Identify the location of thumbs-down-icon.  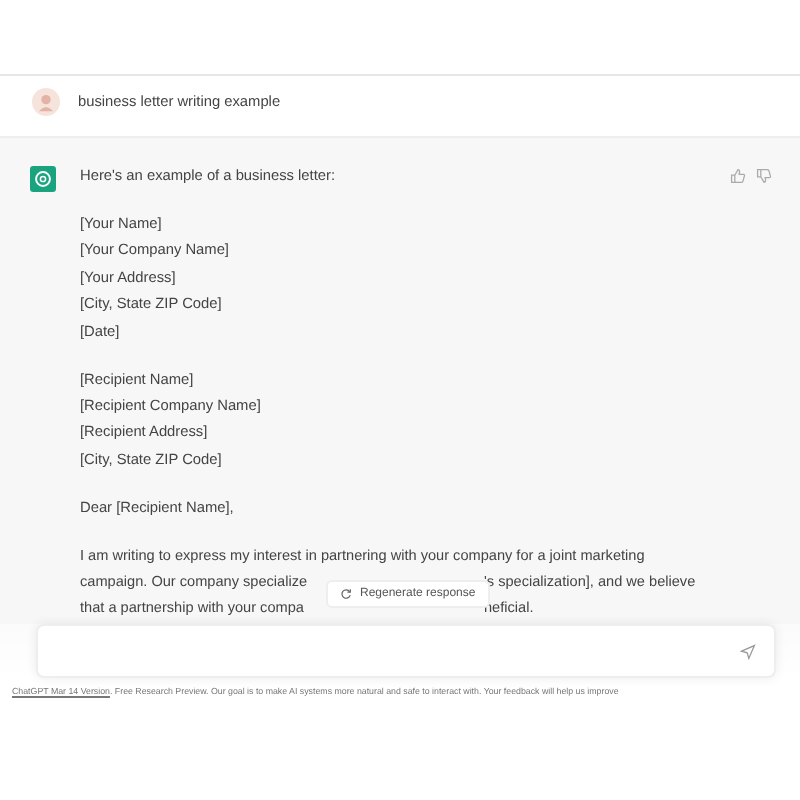
(764, 176).